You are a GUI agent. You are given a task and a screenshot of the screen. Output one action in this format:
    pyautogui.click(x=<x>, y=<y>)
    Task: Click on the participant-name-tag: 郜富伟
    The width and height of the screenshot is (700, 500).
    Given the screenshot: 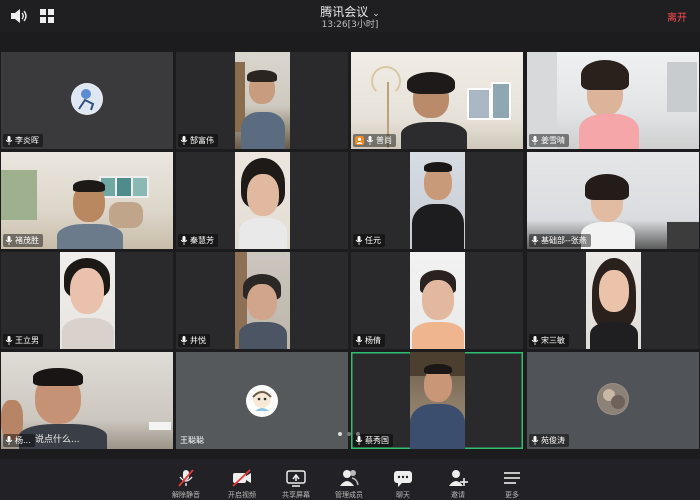 What is the action you would take?
    pyautogui.click(x=198, y=140)
    